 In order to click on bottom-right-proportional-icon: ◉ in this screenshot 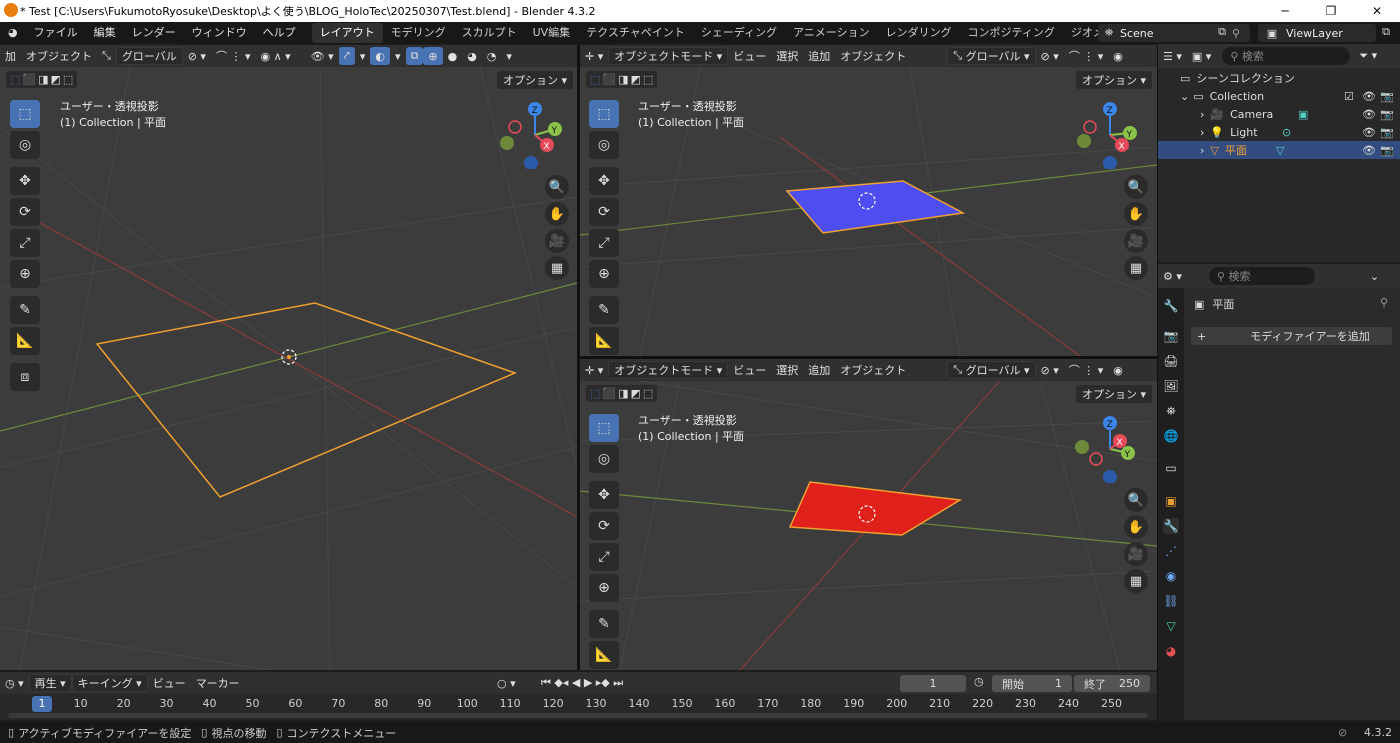, I will do `click(1118, 370)`.